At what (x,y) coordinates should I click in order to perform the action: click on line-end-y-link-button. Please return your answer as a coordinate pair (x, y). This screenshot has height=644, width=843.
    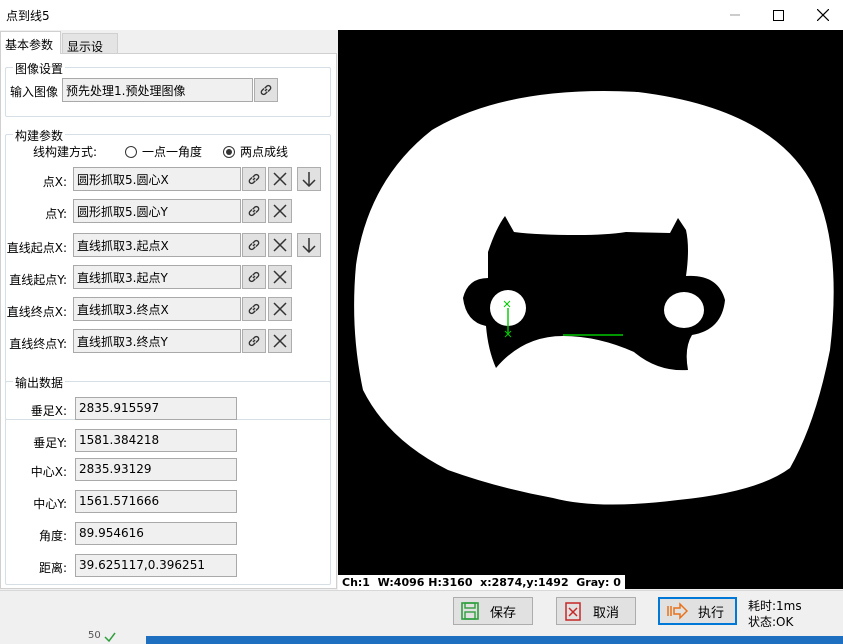
    Looking at the image, I should click on (254, 341).